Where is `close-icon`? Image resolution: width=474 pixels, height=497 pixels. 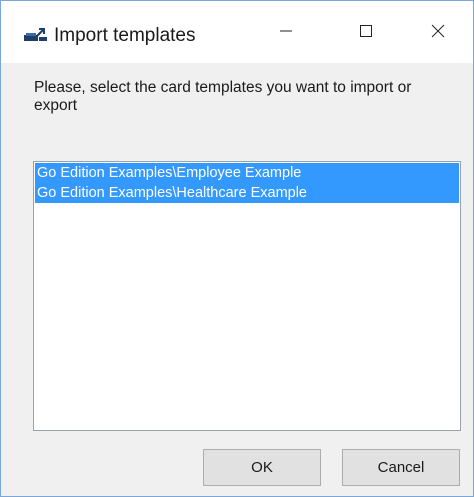 close-icon is located at coordinates (438, 33).